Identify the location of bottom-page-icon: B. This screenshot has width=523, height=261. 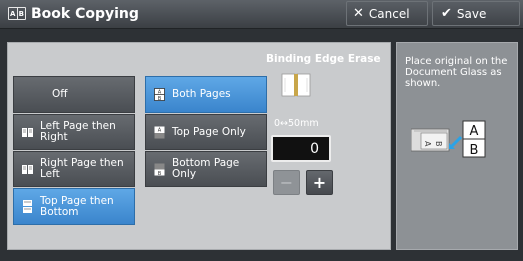
(159, 169).